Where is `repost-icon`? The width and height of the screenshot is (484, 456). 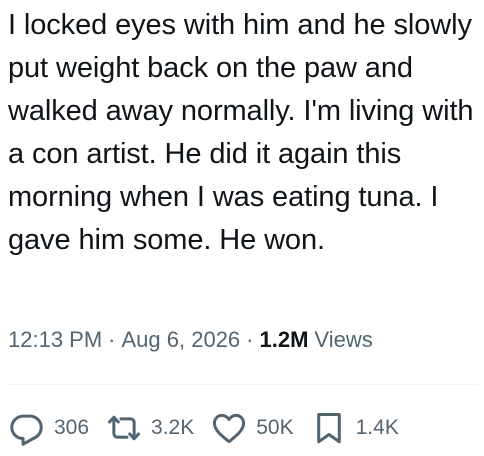 repost-icon is located at coordinates (124, 428).